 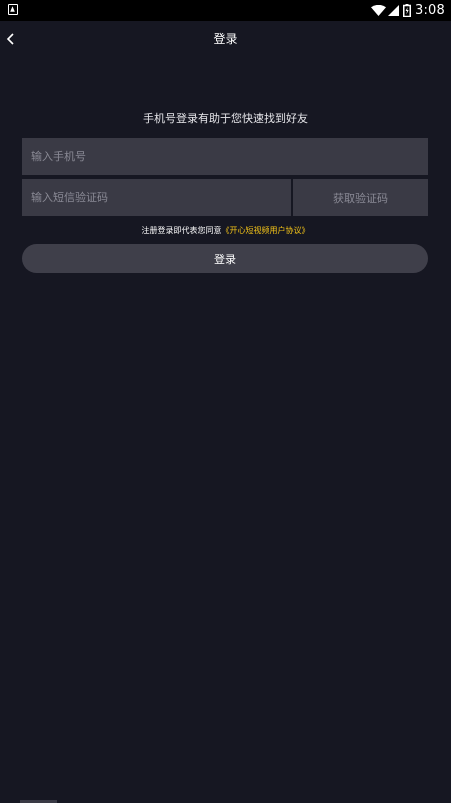 What do you see at coordinates (393, 10) in the screenshot?
I see `signal-icon` at bounding box center [393, 10].